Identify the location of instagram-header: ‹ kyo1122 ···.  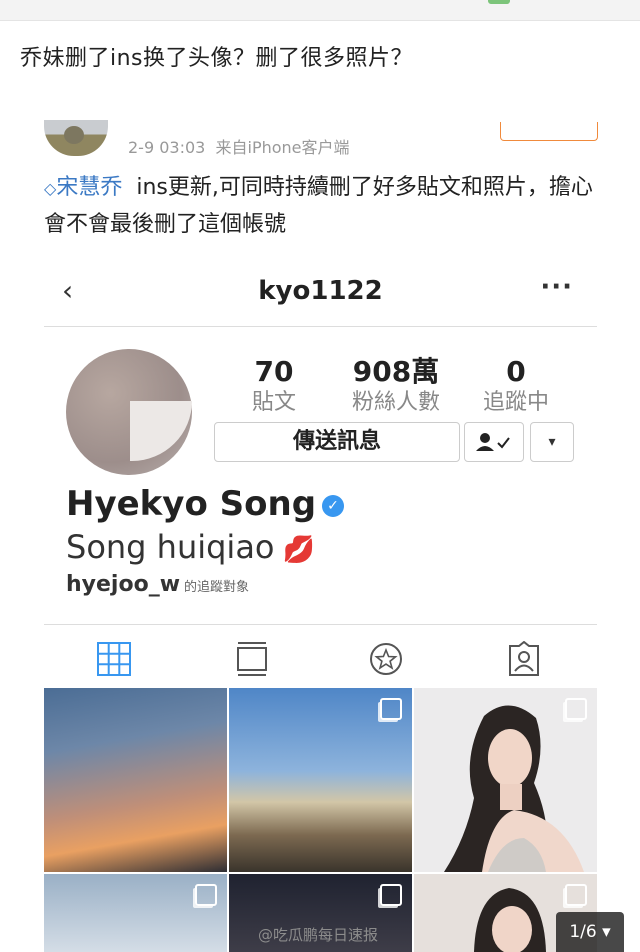
(320, 290).